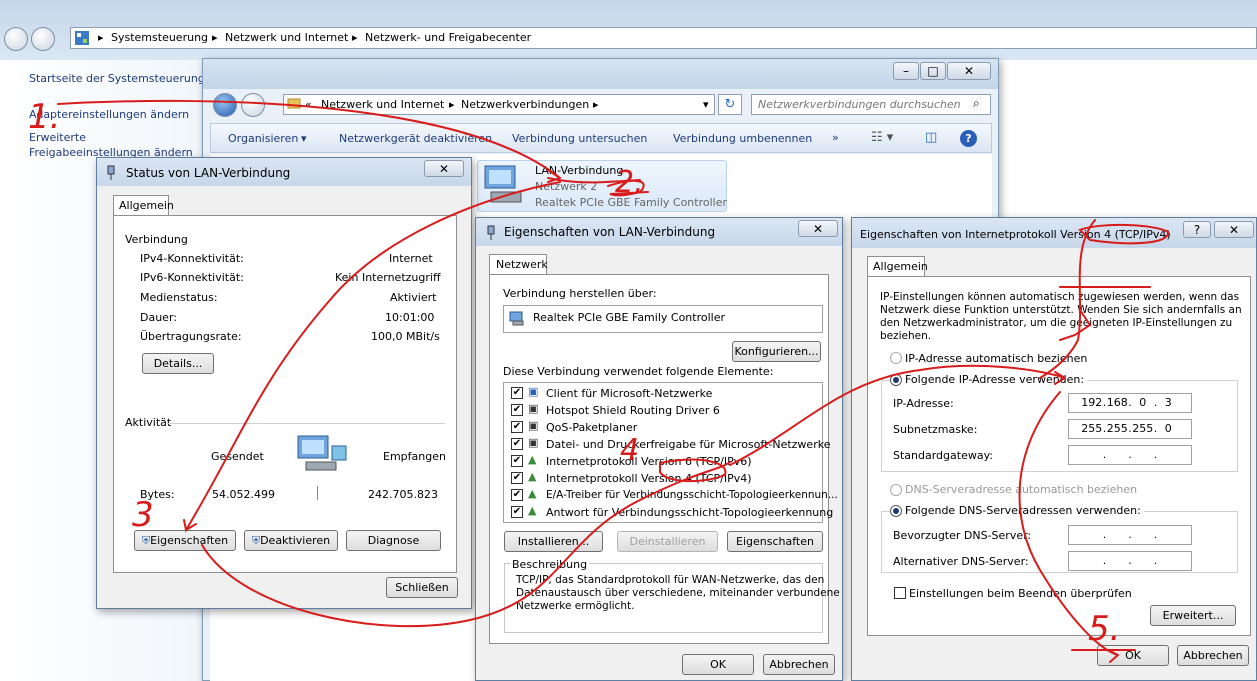 This screenshot has width=1257, height=681. I want to click on radio-manual-dns, so click(896, 511).